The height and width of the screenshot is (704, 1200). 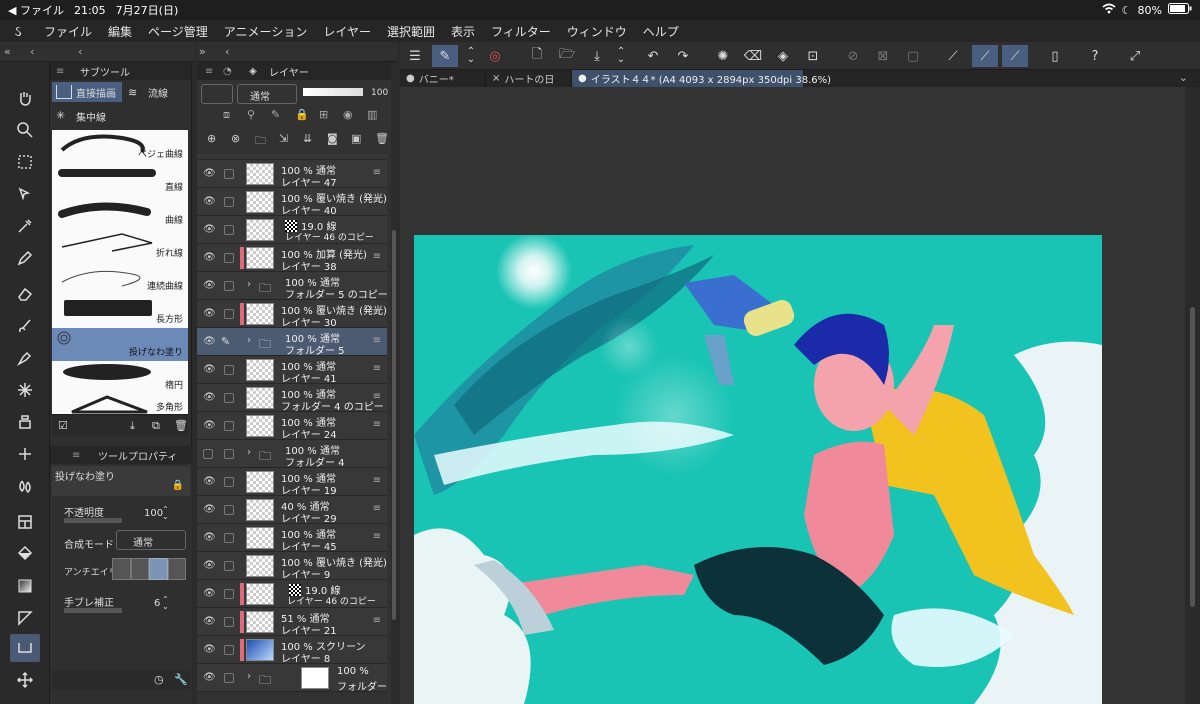 What do you see at coordinates (294, 286) in the screenshot?
I see `folder-row: 👁 › 🗀 100 % 通常 フォルダー 5 のコピー 2` at bounding box center [294, 286].